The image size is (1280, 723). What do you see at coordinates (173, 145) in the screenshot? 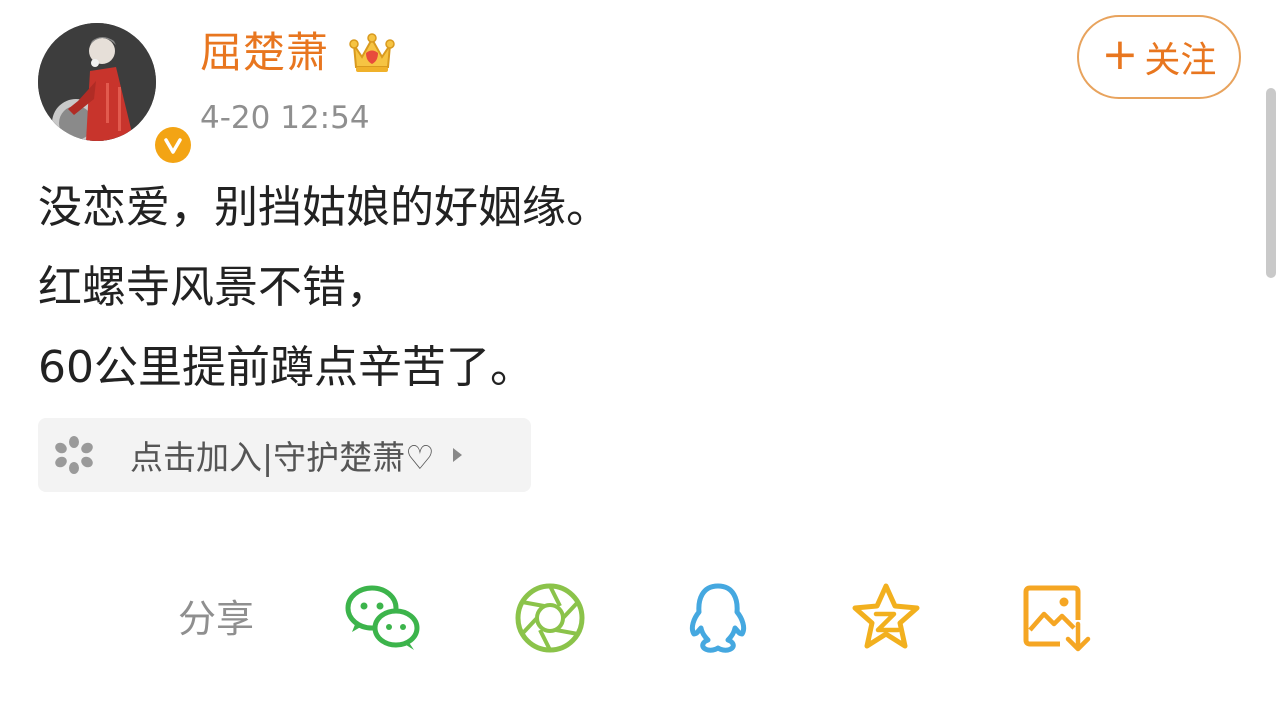
I see `verified-badge-icon` at bounding box center [173, 145].